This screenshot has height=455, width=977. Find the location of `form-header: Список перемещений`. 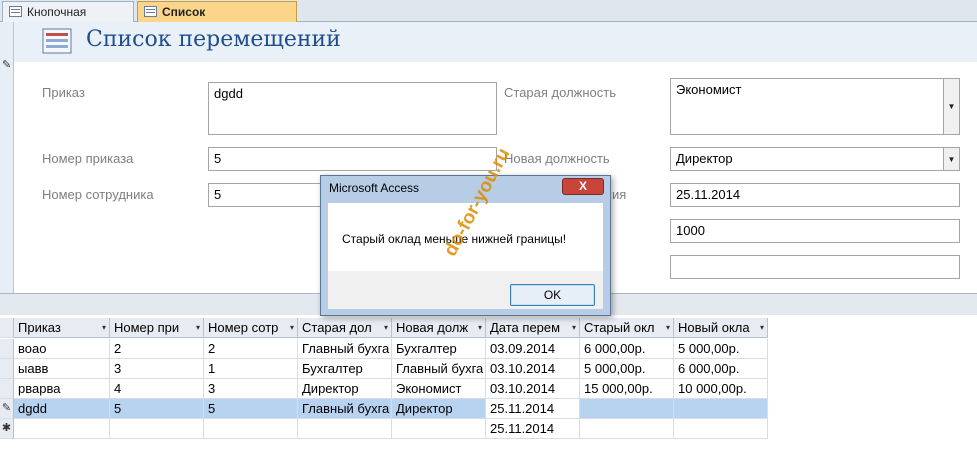

form-header: Список перемещений is located at coordinates (495, 42).